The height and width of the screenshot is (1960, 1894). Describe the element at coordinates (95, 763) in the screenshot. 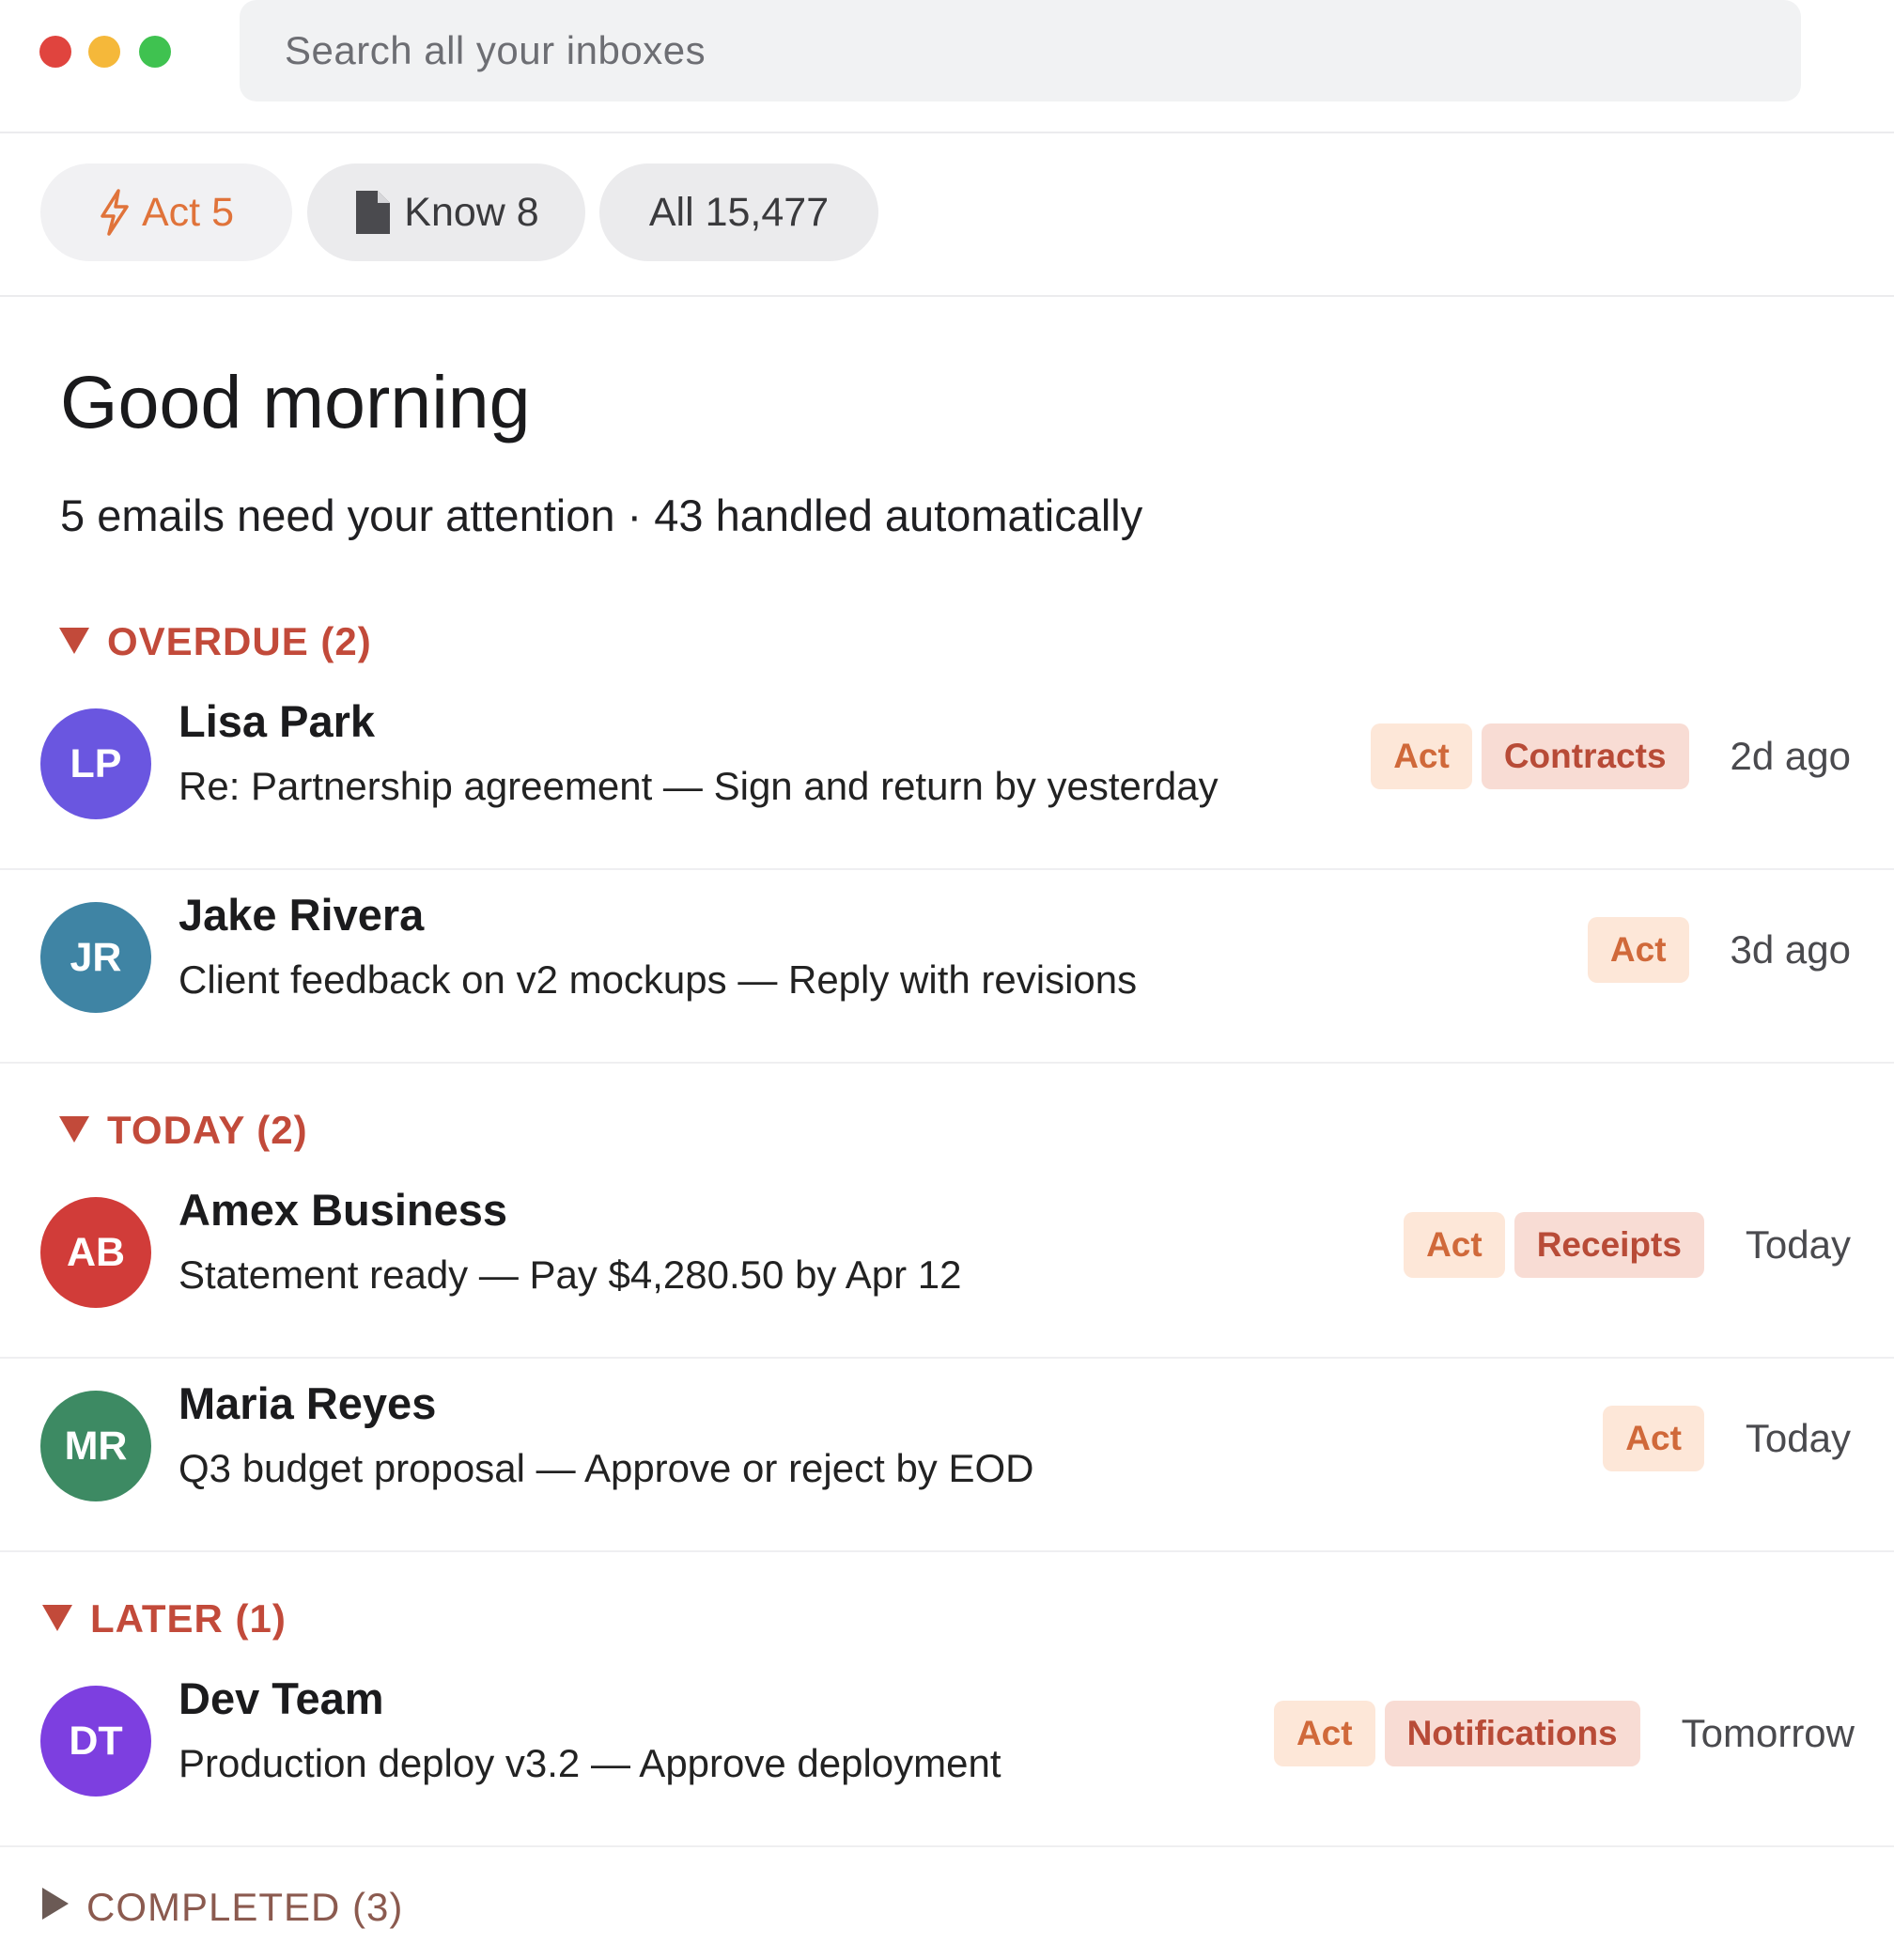

I see `avatar: LP` at that location.